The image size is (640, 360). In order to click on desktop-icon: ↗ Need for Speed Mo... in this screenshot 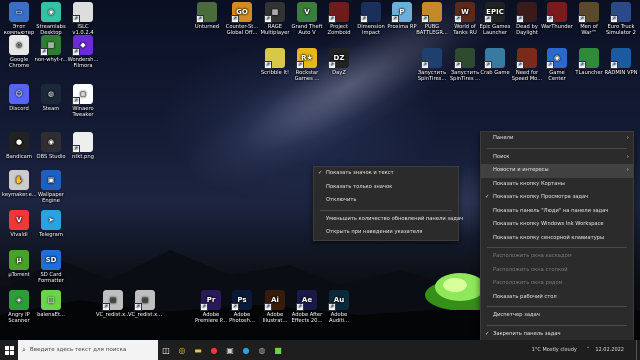, I will do `click(527, 65)`.